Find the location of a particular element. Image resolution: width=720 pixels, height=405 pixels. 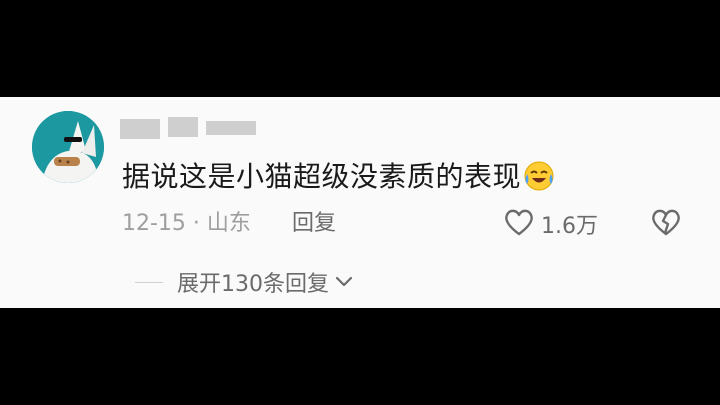

comment-text: 据说这是小猫超级没素质的表现 is located at coordinates (338, 180).